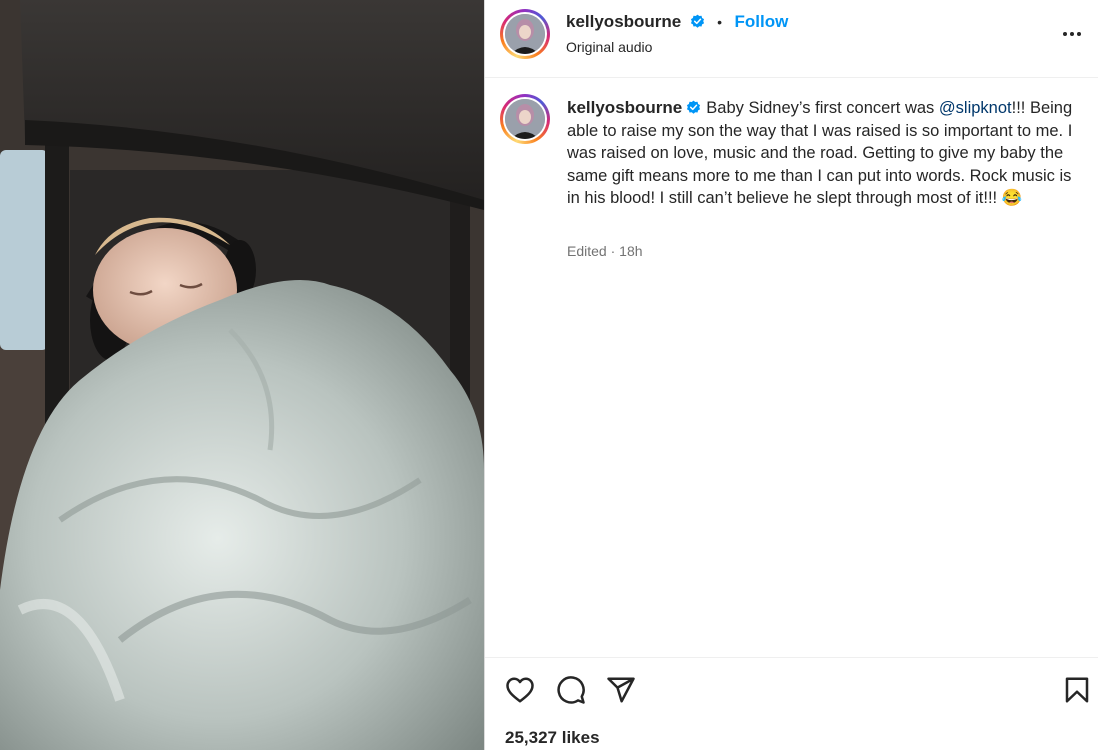 The height and width of the screenshot is (750, 1098). Describe the element at coordinates (587, 251) in the screenshot. I see `edited-label: Edited` at that location.